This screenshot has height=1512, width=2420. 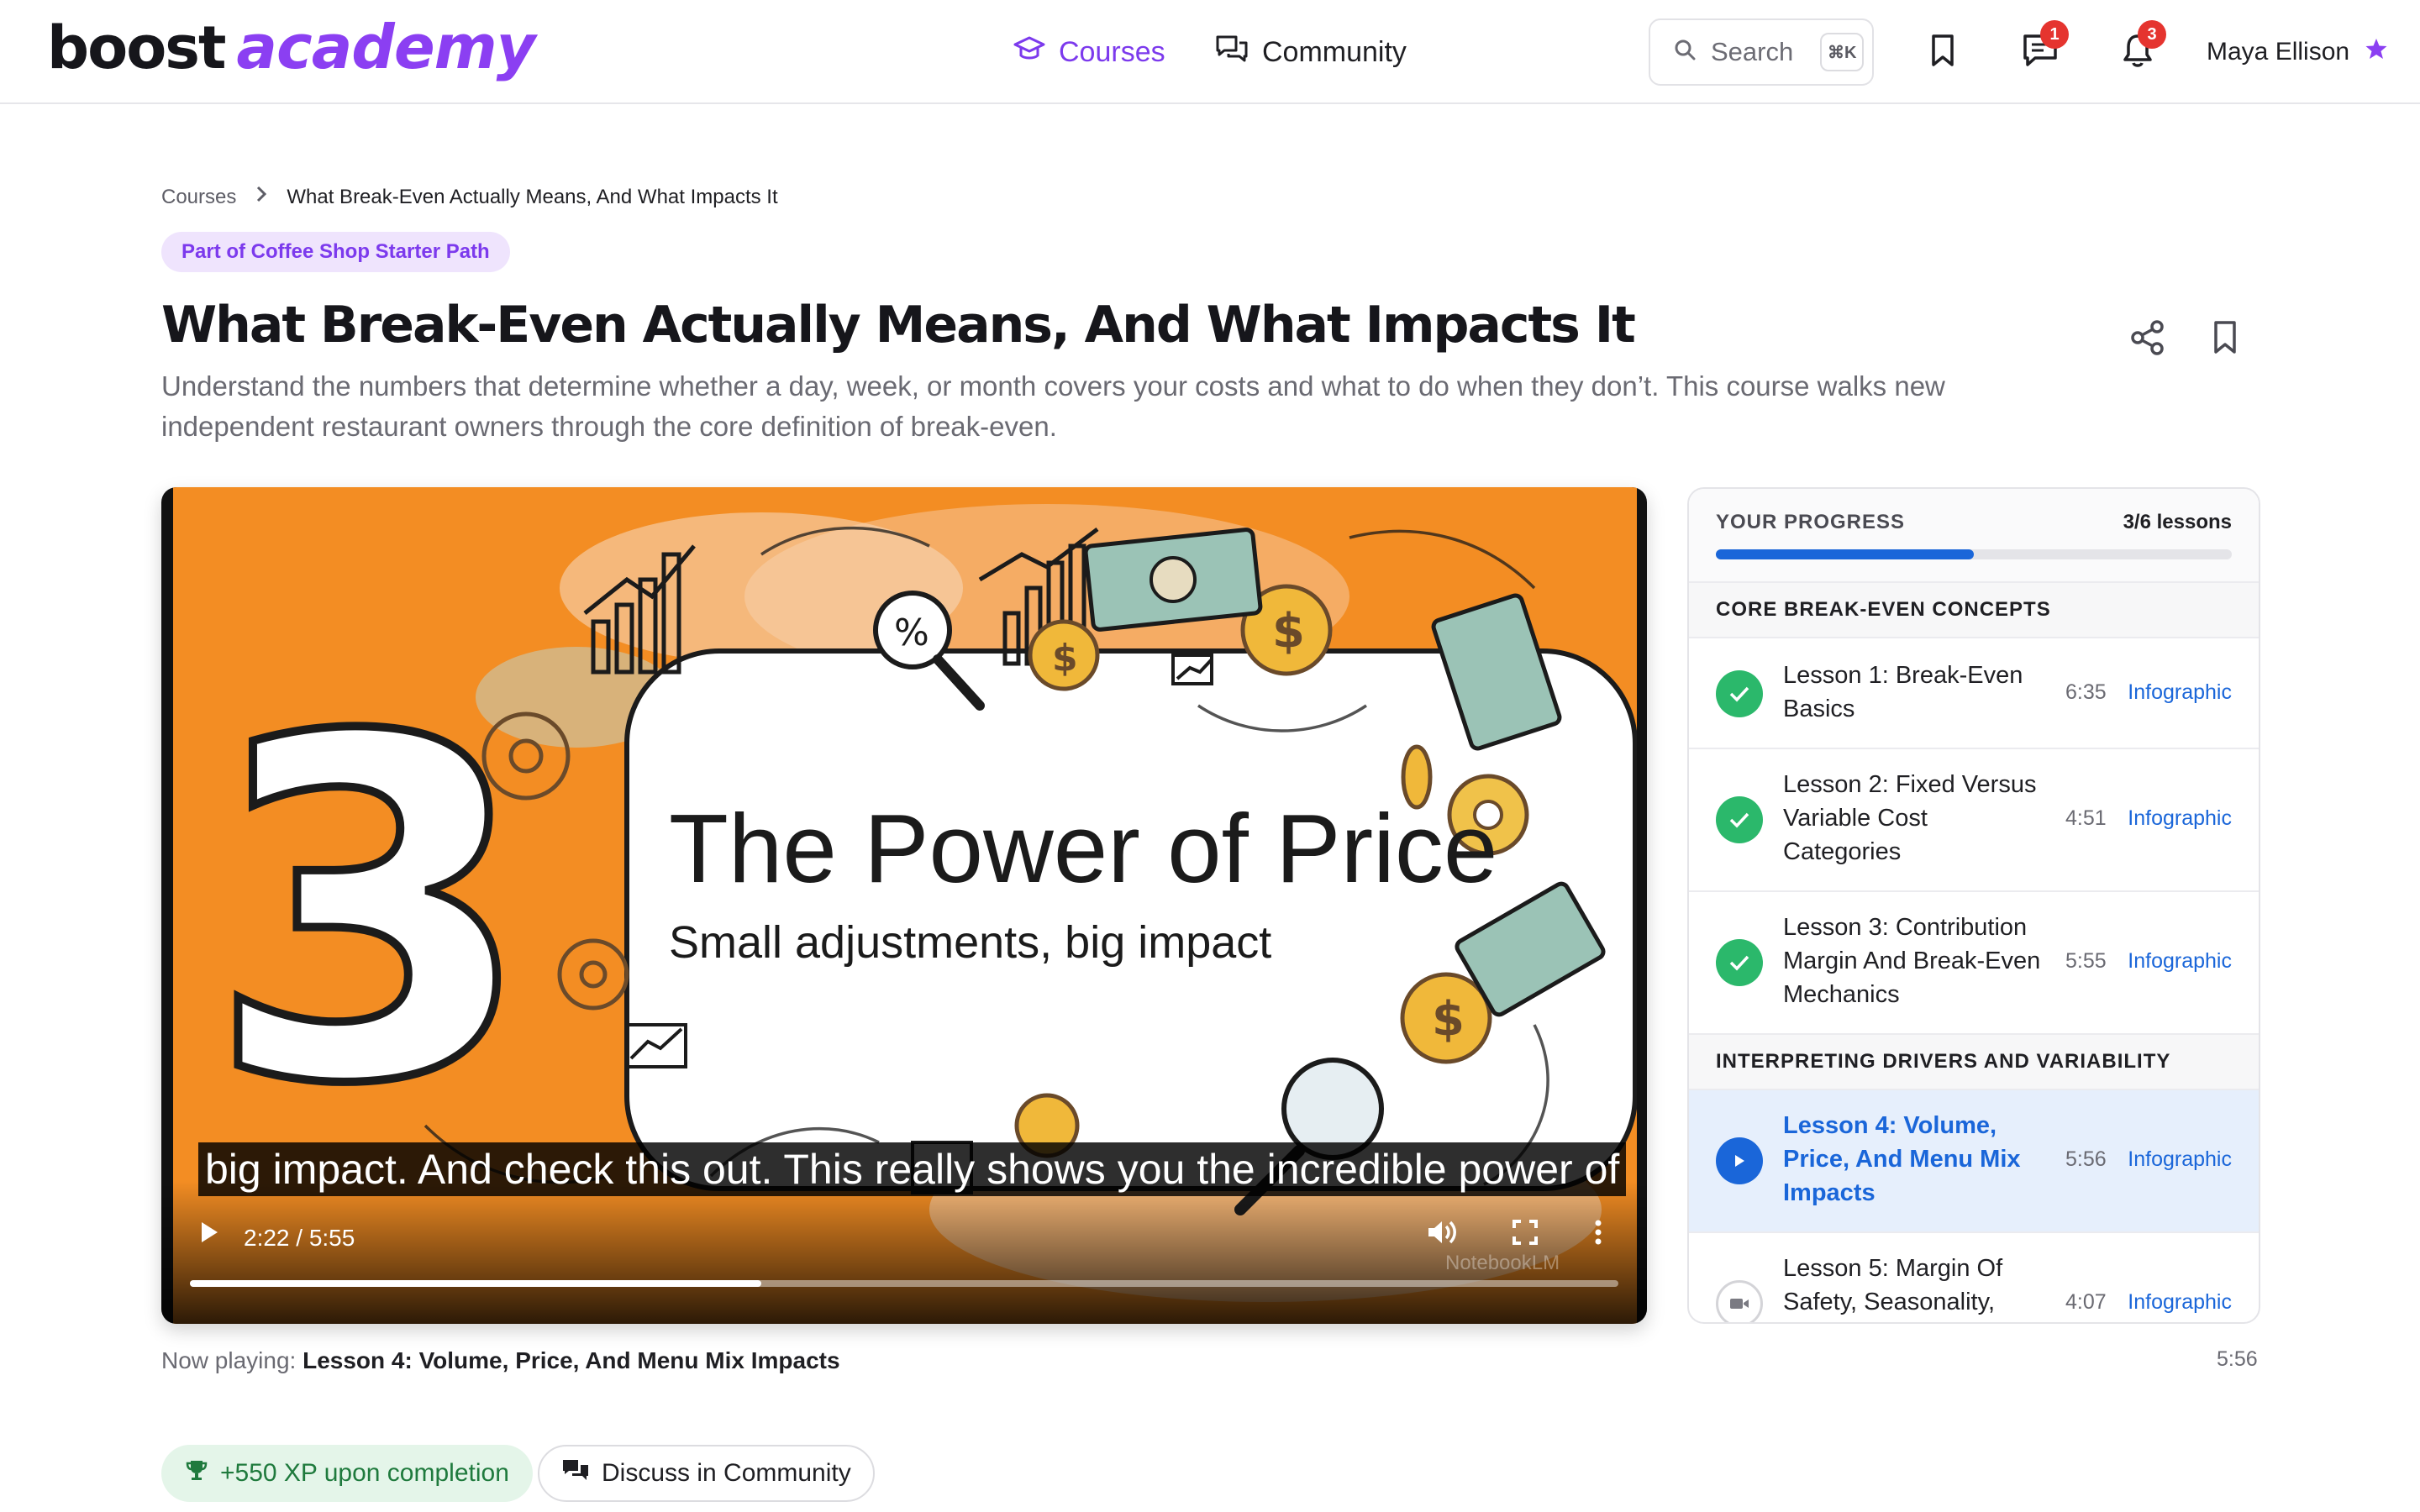 What do you see at coordinates (2086, 961) in the screenshot?
I see `lesson-3-duration: 5:55` at bounding box center [2086, 961].